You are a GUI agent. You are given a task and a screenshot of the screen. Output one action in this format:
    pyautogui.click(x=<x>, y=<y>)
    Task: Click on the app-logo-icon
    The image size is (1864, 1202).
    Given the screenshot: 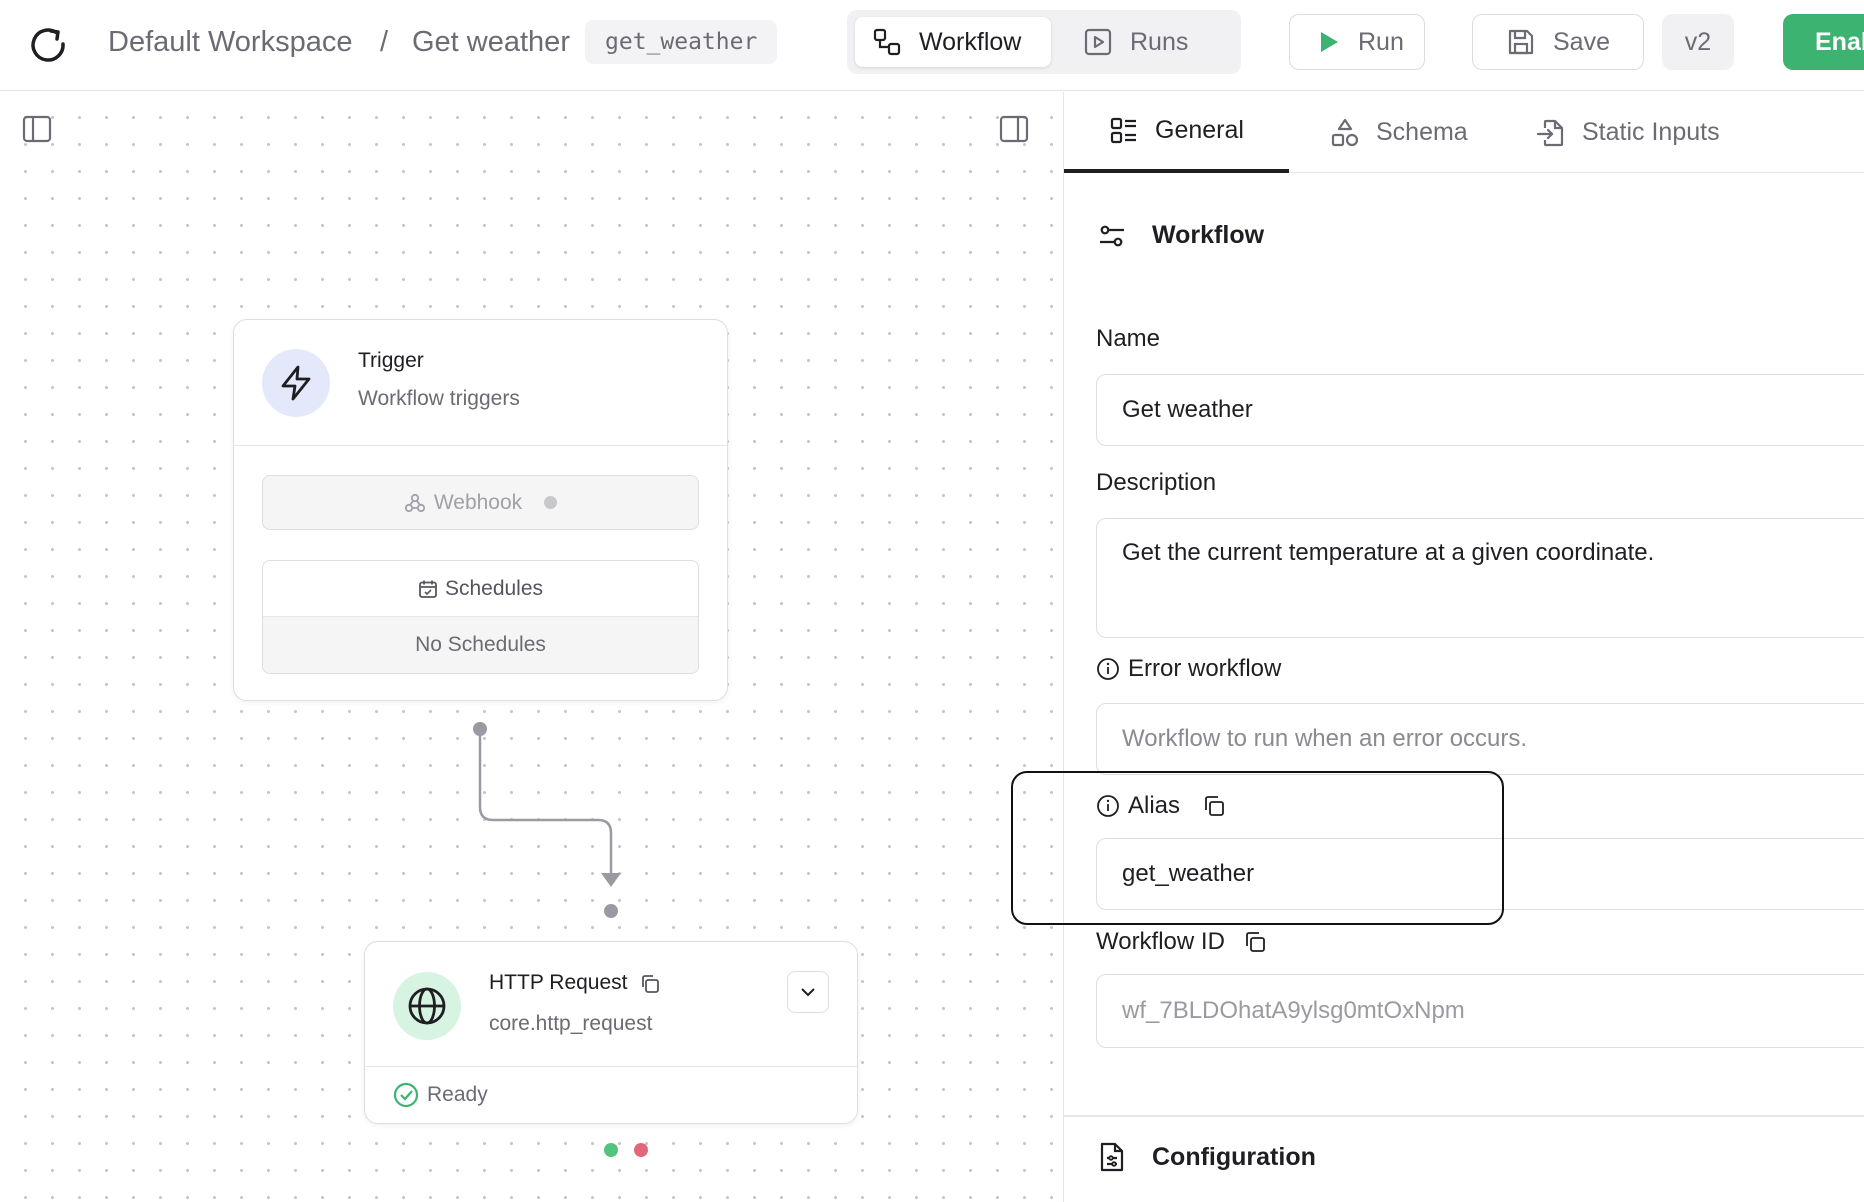 What is the action you would take?
    pyautogui.click(x=48, y=46)
    